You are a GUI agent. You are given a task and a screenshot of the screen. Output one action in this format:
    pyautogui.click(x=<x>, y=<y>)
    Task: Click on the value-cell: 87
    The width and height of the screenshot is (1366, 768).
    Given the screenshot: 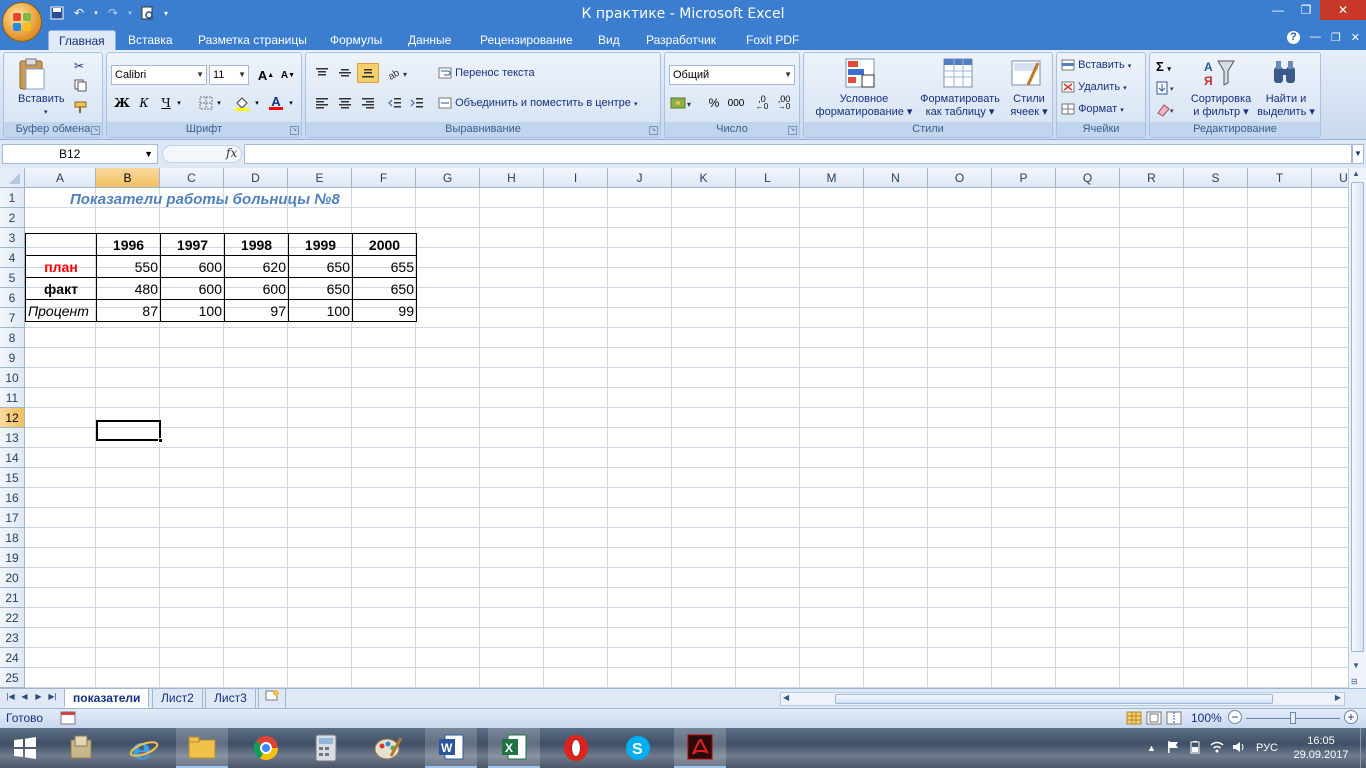 What is the action you would take?
    pyautogui.click(x=128, y=310)
    